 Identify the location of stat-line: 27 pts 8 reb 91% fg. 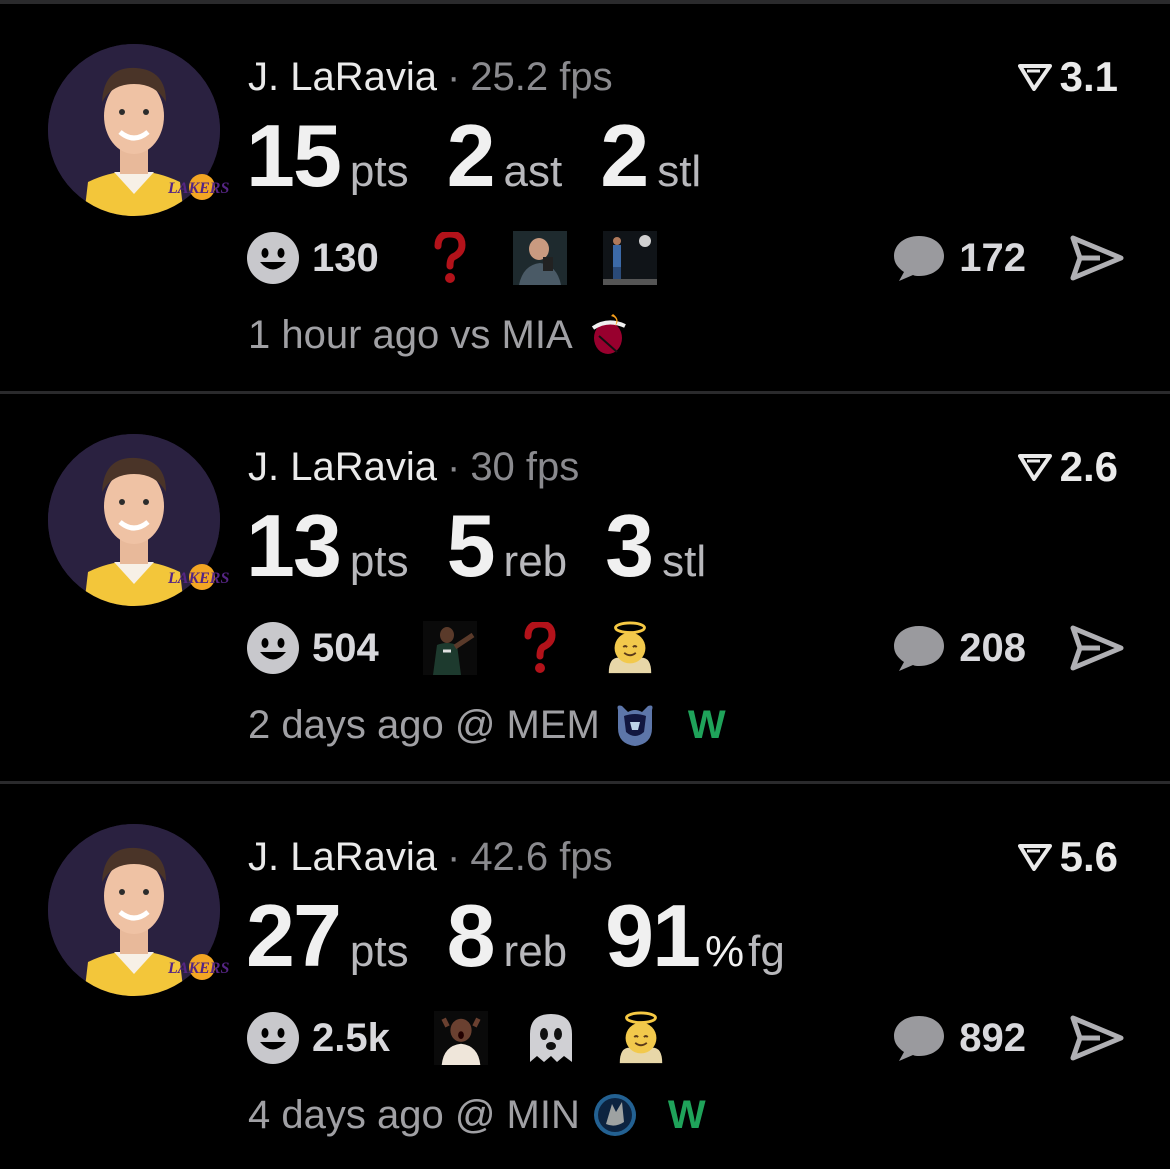
(534, 936).